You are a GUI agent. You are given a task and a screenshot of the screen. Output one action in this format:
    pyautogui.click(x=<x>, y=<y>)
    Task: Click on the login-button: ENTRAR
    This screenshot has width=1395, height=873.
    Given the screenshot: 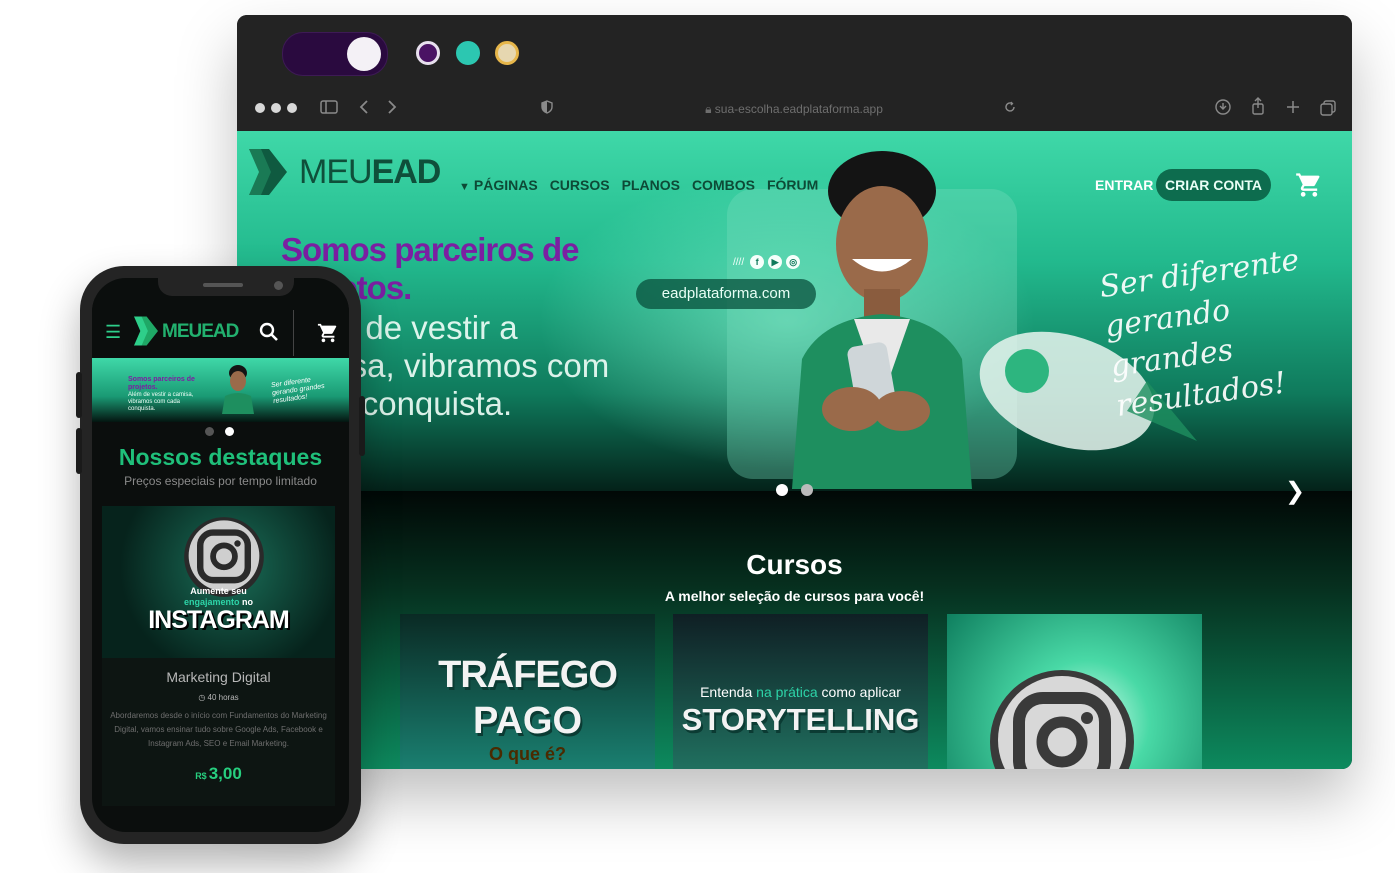 What is the action you would take?
    pyautogui.click(x=1124, y=185)
    